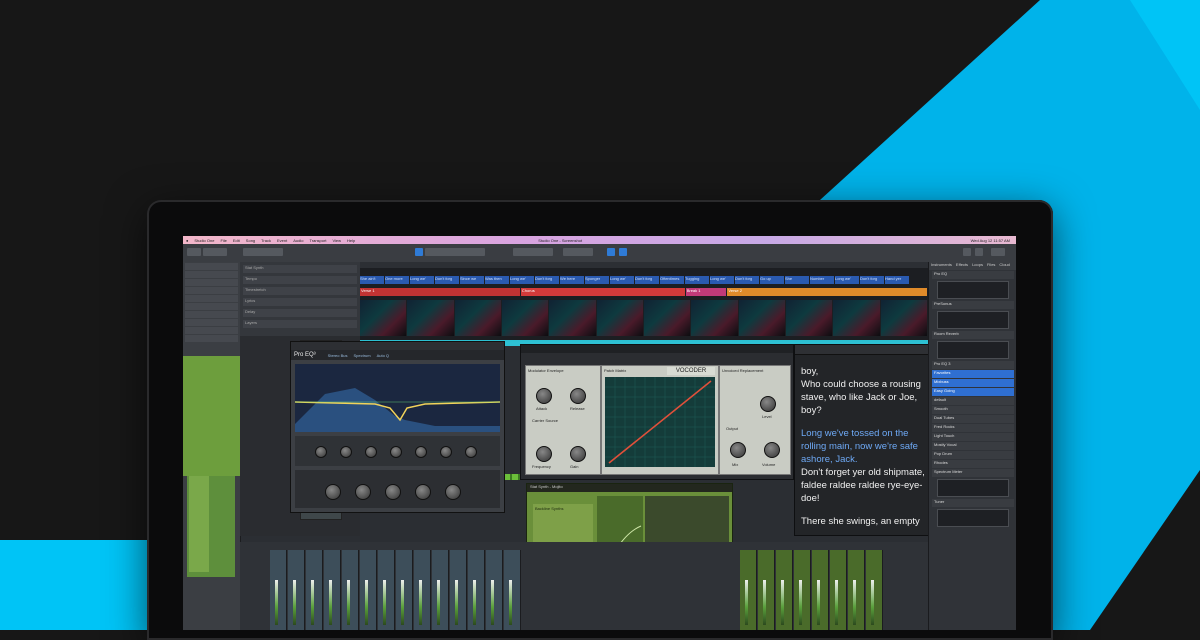  What do you see at coordinates (300, 313) in the screenshot?
I see `inspector-field: Delay` at bounding box center [300, 313].